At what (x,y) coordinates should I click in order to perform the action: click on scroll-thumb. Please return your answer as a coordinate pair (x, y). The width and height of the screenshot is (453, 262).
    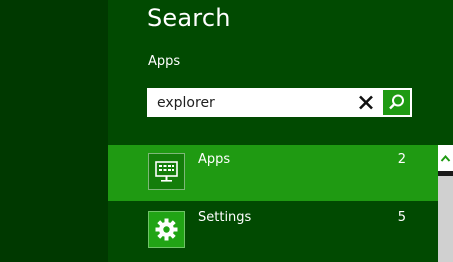
    Looking at the image, I should click on (445, 219).